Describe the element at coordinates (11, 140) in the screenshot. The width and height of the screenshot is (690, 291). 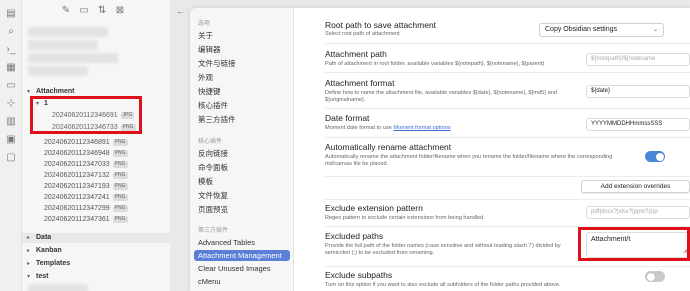
I see `clipboard-icon: ▣` at that location.